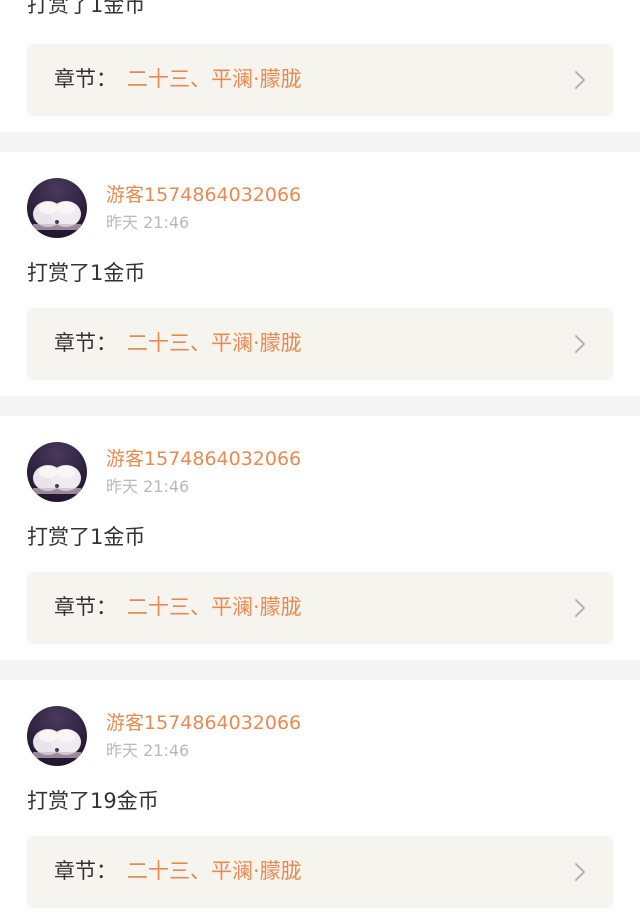 This screenshot has height=917, width=640. I want to click on reward-entry-partial: 打赏了1金币 章节： 二十三、平澜·朦胧, so click(320, 66).